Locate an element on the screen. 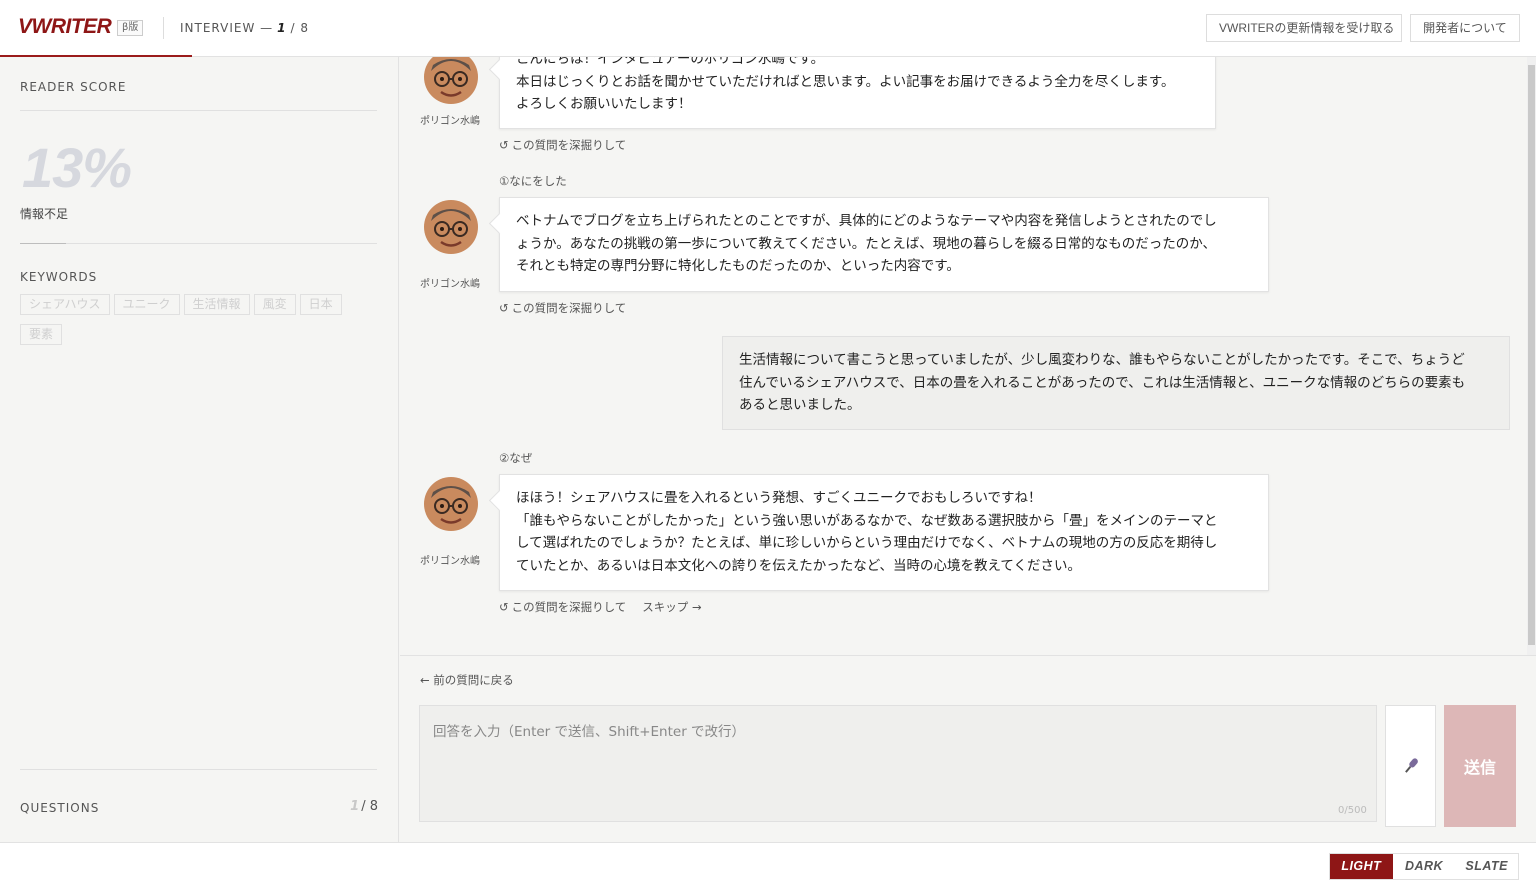 Image resolution: width=1536 pixels, height=889 pixels. microphone-button is located at coordinates (1410, 766).